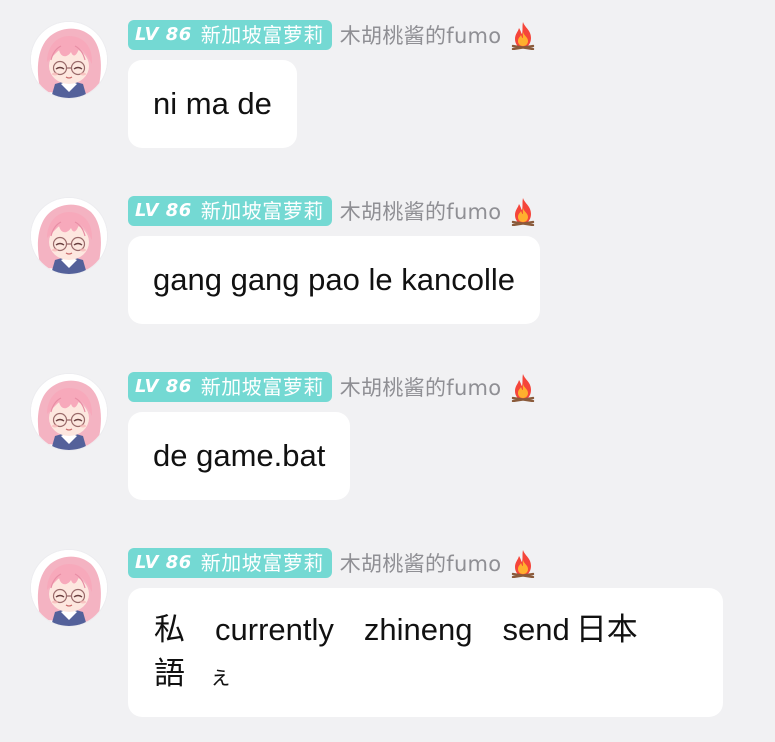 The height and width of the screenshot is (742, 775). What do you see at coordinates (606, 629) in the screenshot?
I see `message-word: 日本` at bounding box center [606, 629].